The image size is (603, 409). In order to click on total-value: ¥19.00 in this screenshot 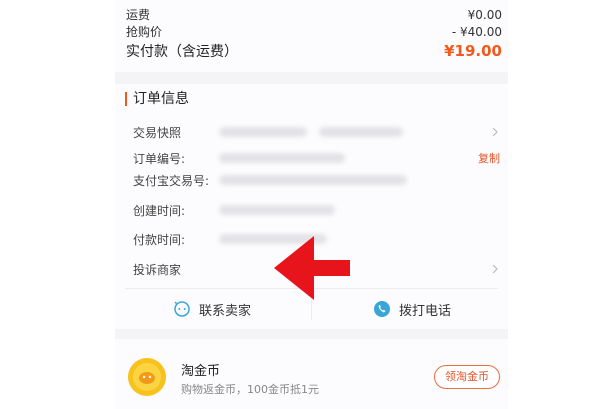, I will do `click(473, 51)`.